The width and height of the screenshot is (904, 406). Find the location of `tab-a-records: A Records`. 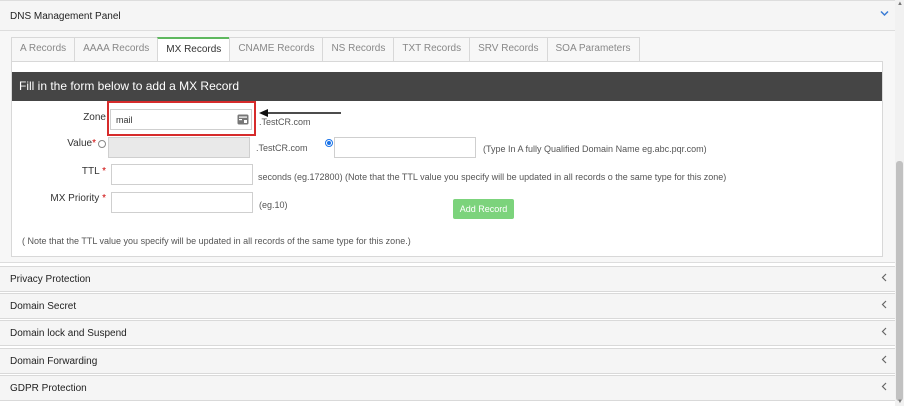

tab-a-records: A Records is located at coordinates (43, 49).